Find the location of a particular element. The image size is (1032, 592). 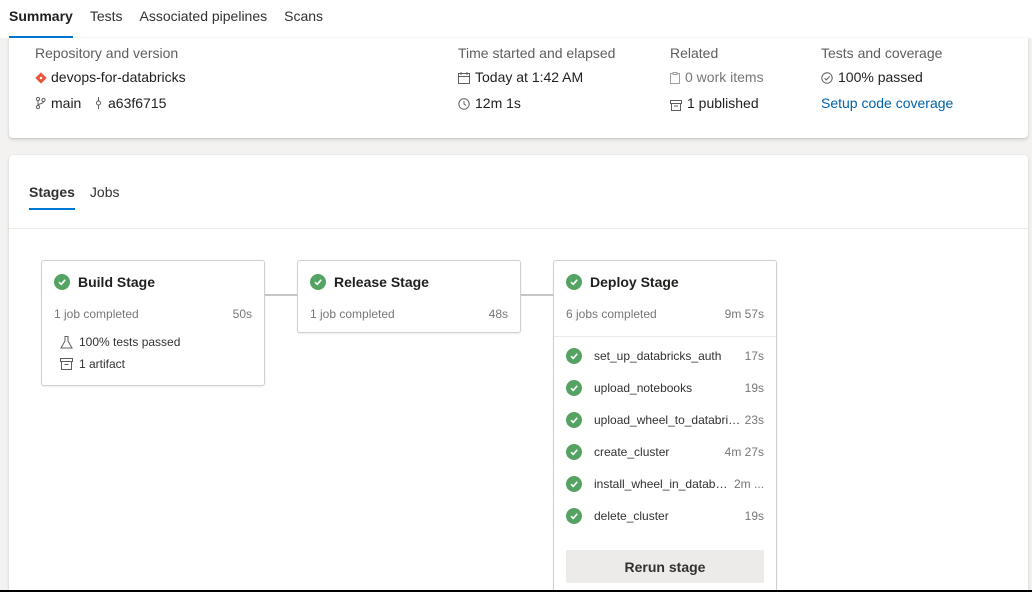

tests-passed-text: 100% tests passed is located at coordinates (130, 342).